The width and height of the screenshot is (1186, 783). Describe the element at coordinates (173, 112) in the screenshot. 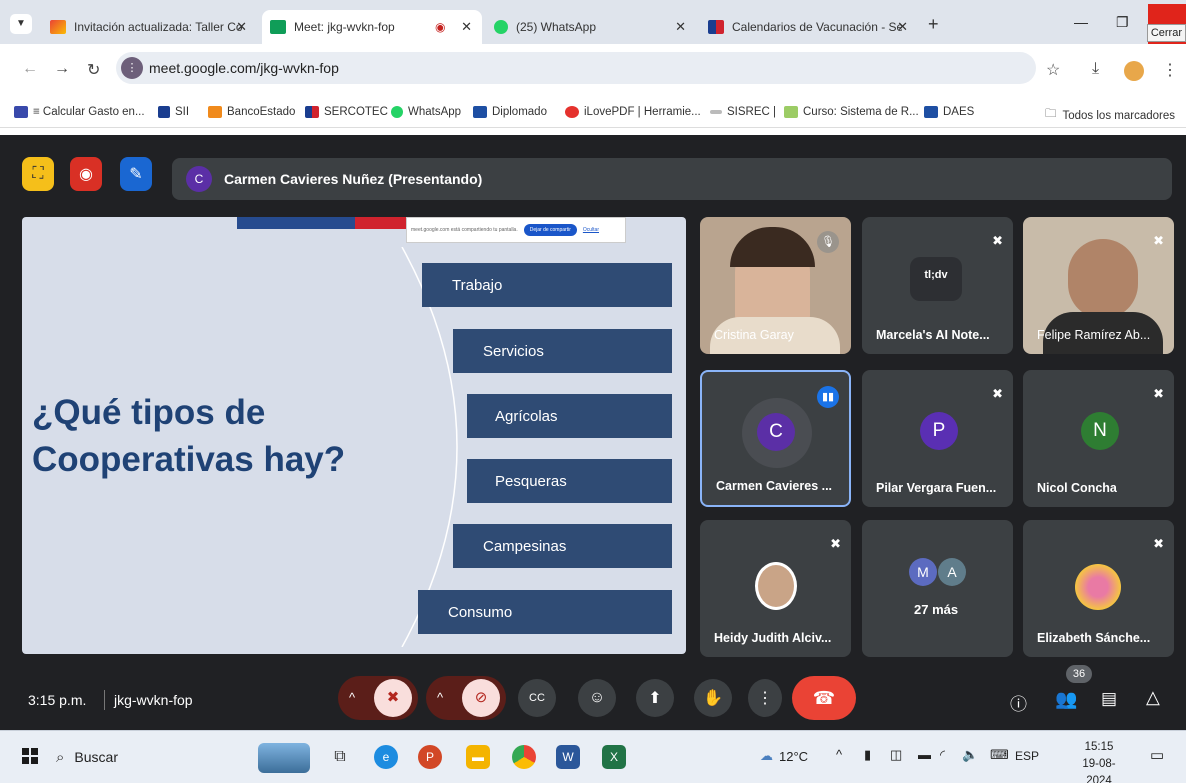

I see `bookmark-sii: SII` at that location.